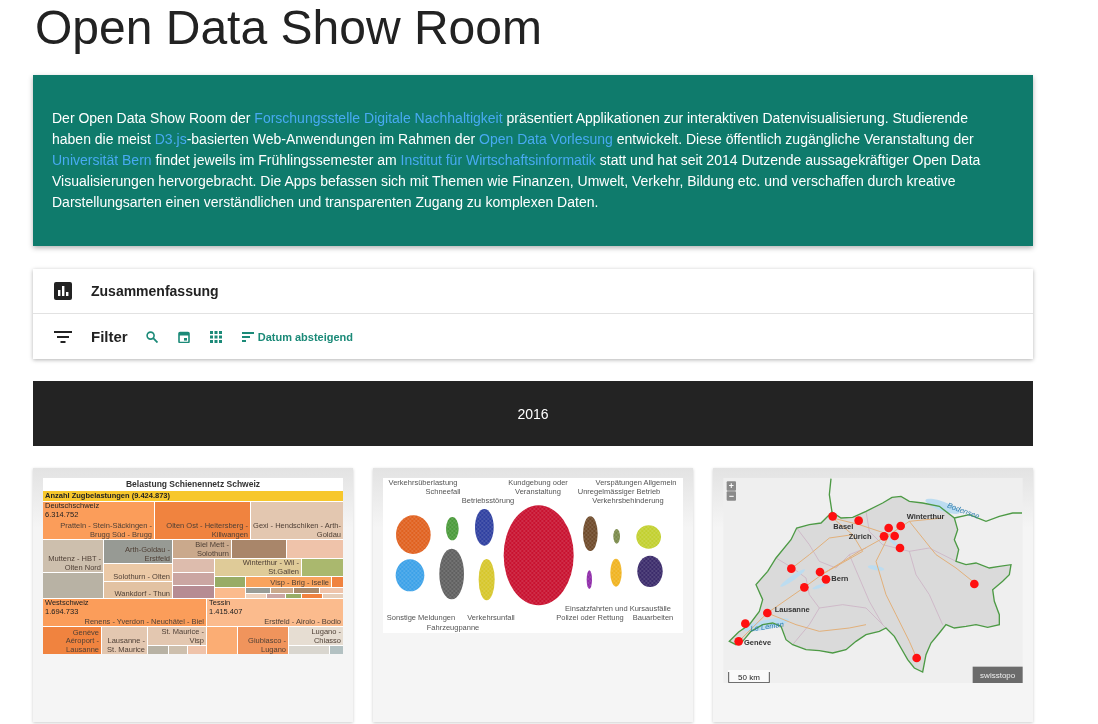 The image size is (1098, 724). What do you see at coordinates (546, 139) in the screenshot?
I see `intro-link: Open Data Vorlesung` at bounding box center [546, 139].